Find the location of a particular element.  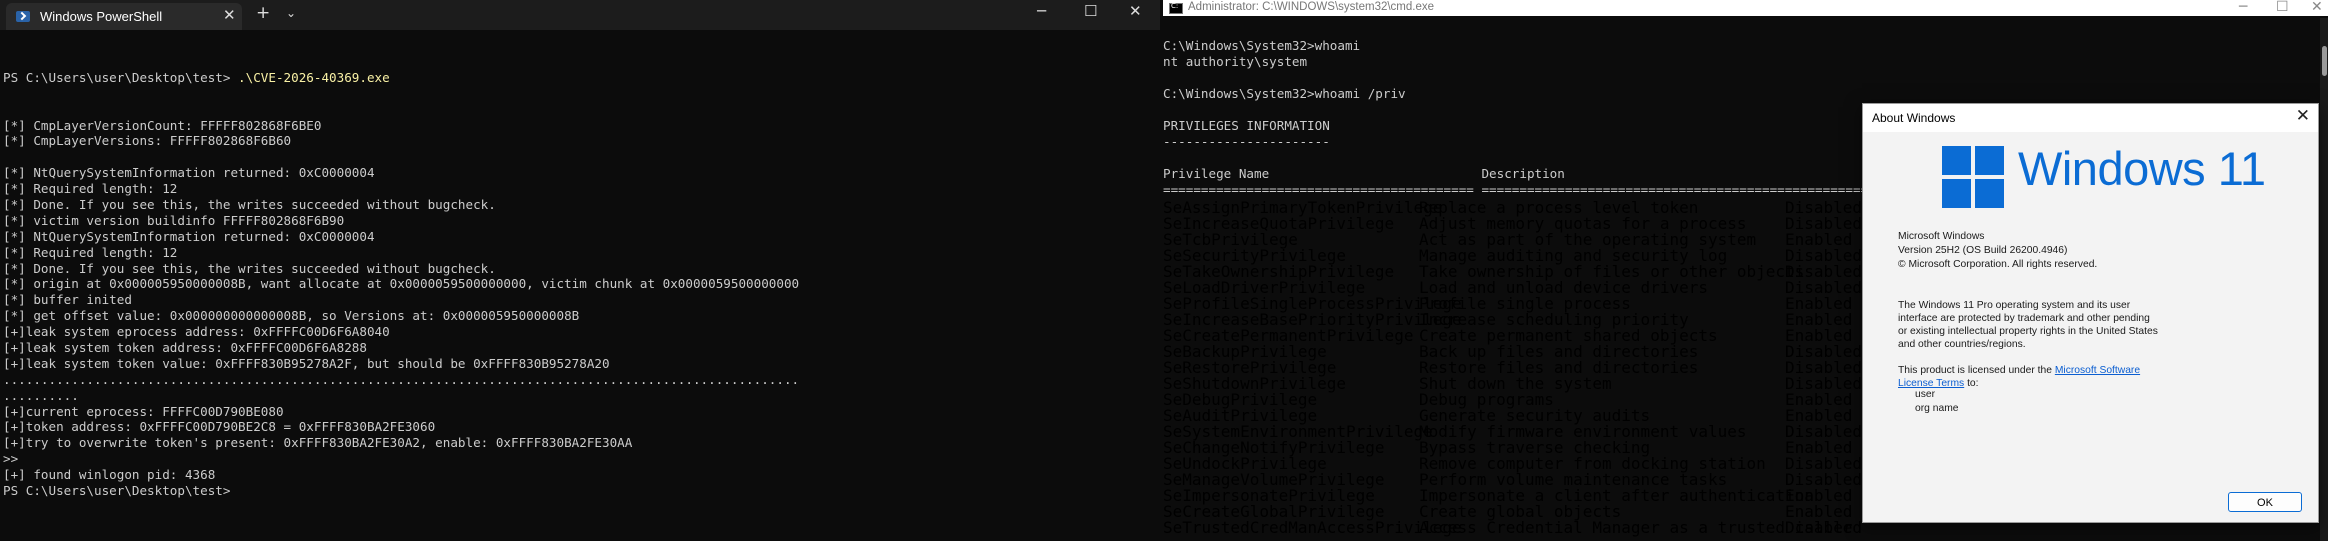

console-line: >> is located at coordinates (11, 459).